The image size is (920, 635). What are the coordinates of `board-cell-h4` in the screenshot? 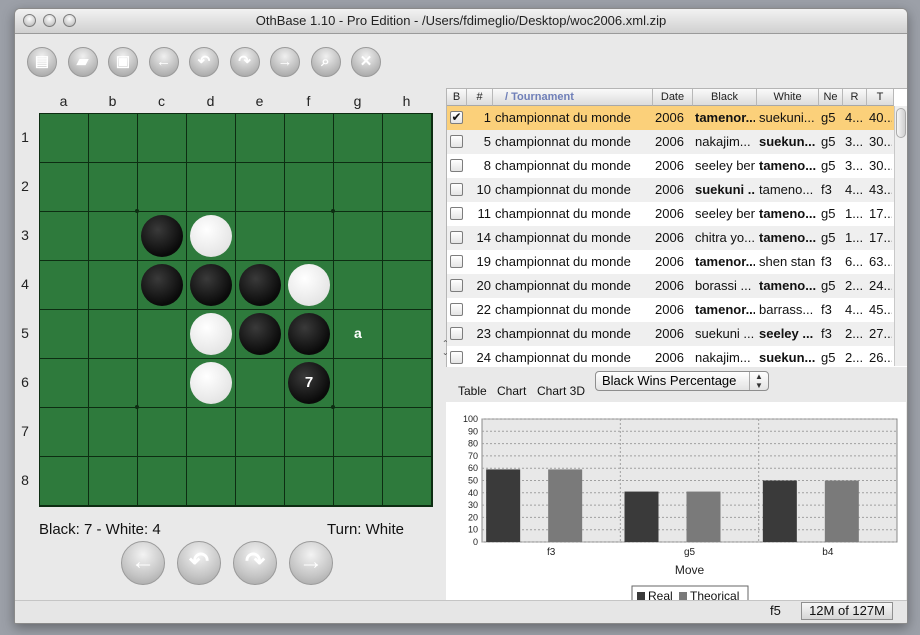 It's located at (407, 285).